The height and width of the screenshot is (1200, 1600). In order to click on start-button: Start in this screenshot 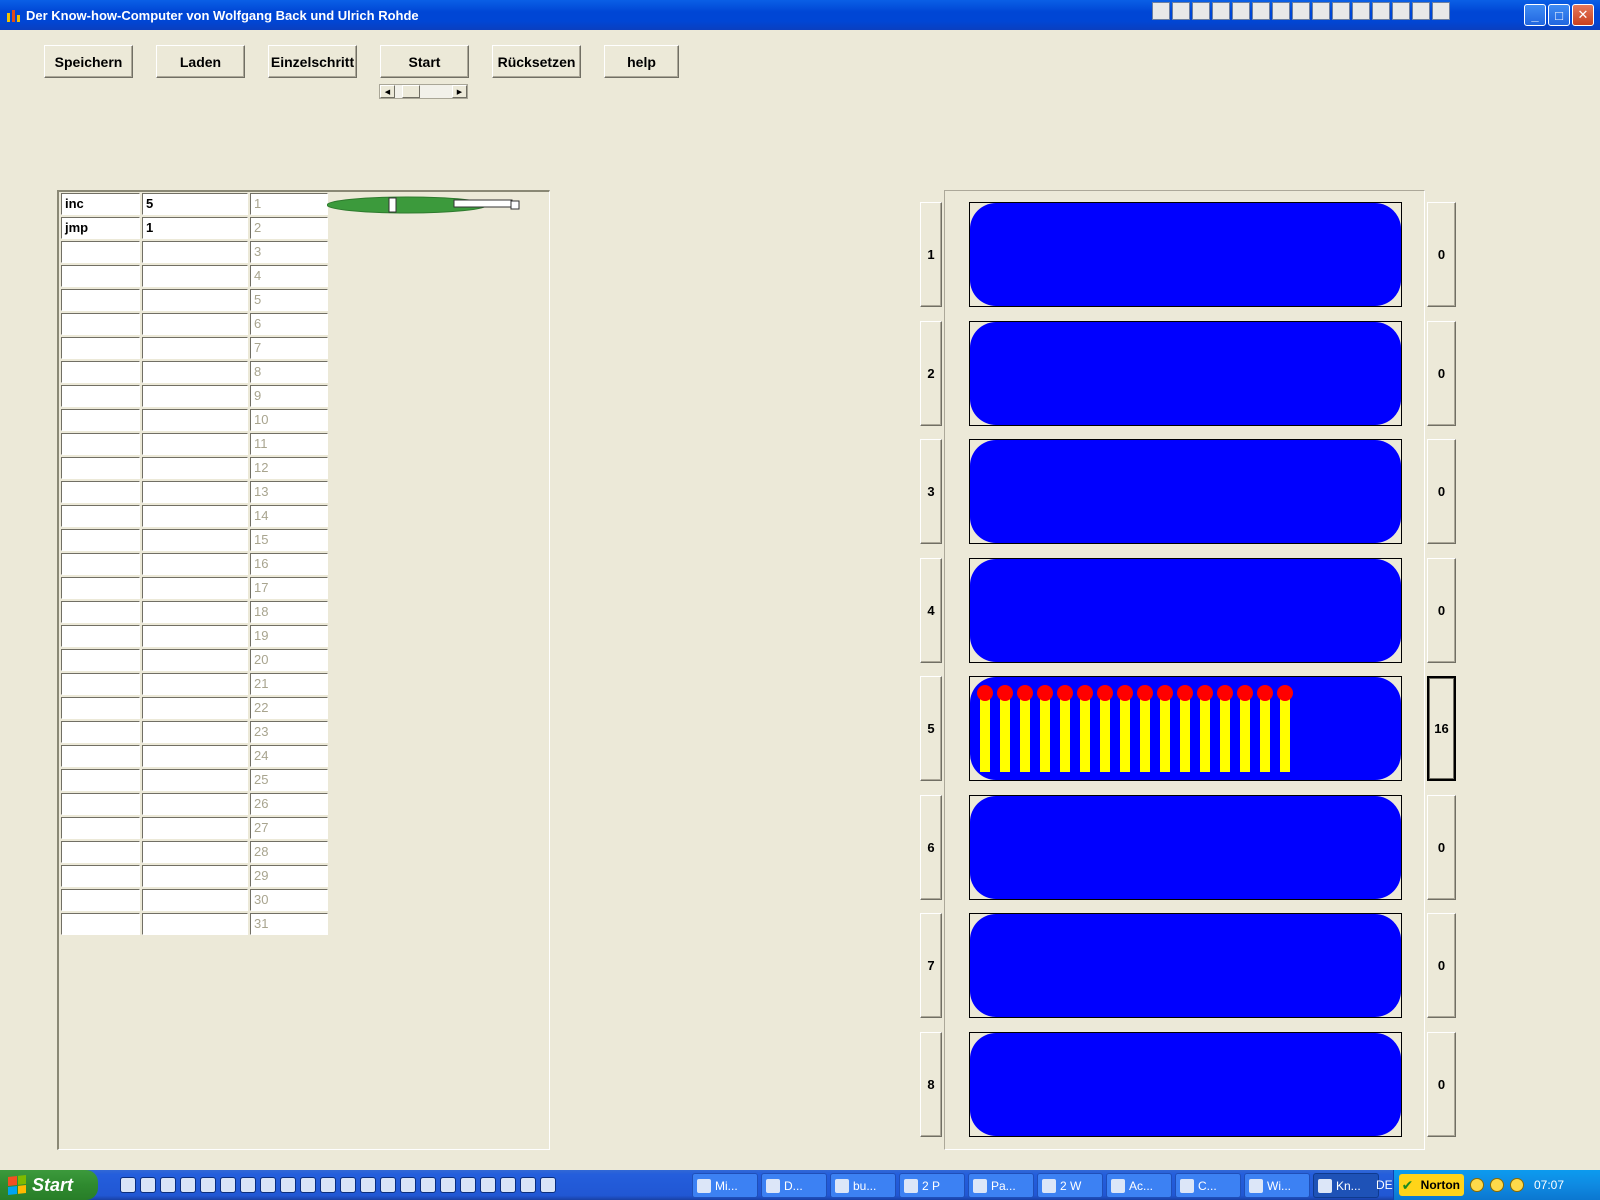, I will do `click(424, 61)`.